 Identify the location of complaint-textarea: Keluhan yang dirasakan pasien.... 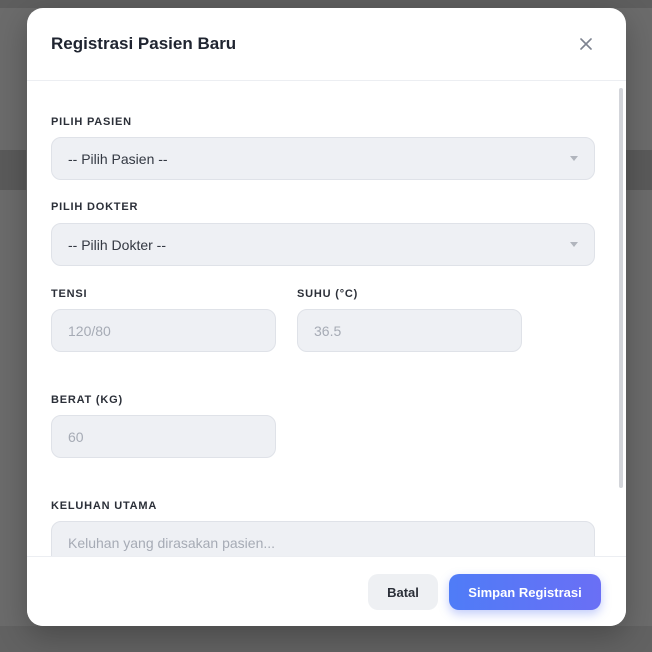
(323, 538).